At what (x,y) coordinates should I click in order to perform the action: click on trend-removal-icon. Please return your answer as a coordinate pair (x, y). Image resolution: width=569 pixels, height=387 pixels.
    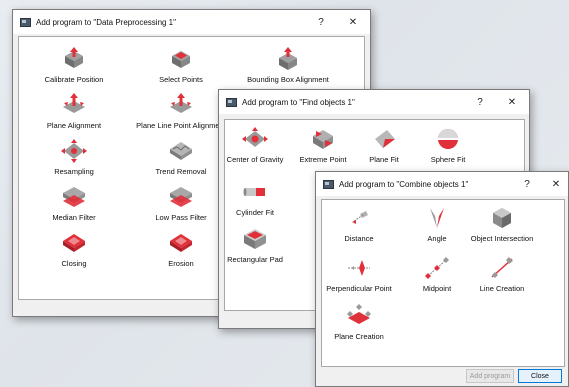
    Looking at the image, I should click on (181, 151).